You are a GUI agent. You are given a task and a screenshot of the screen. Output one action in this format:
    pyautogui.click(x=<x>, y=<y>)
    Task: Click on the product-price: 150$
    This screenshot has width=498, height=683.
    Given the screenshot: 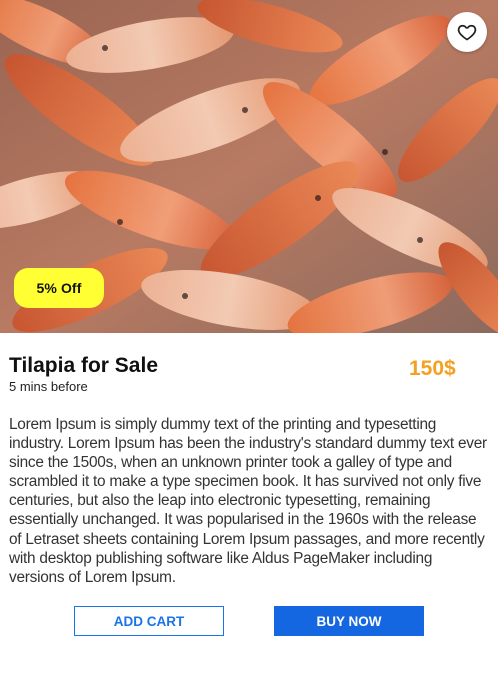 What is the action you would take?
    pyautogui.click(x=432, y=368)
    